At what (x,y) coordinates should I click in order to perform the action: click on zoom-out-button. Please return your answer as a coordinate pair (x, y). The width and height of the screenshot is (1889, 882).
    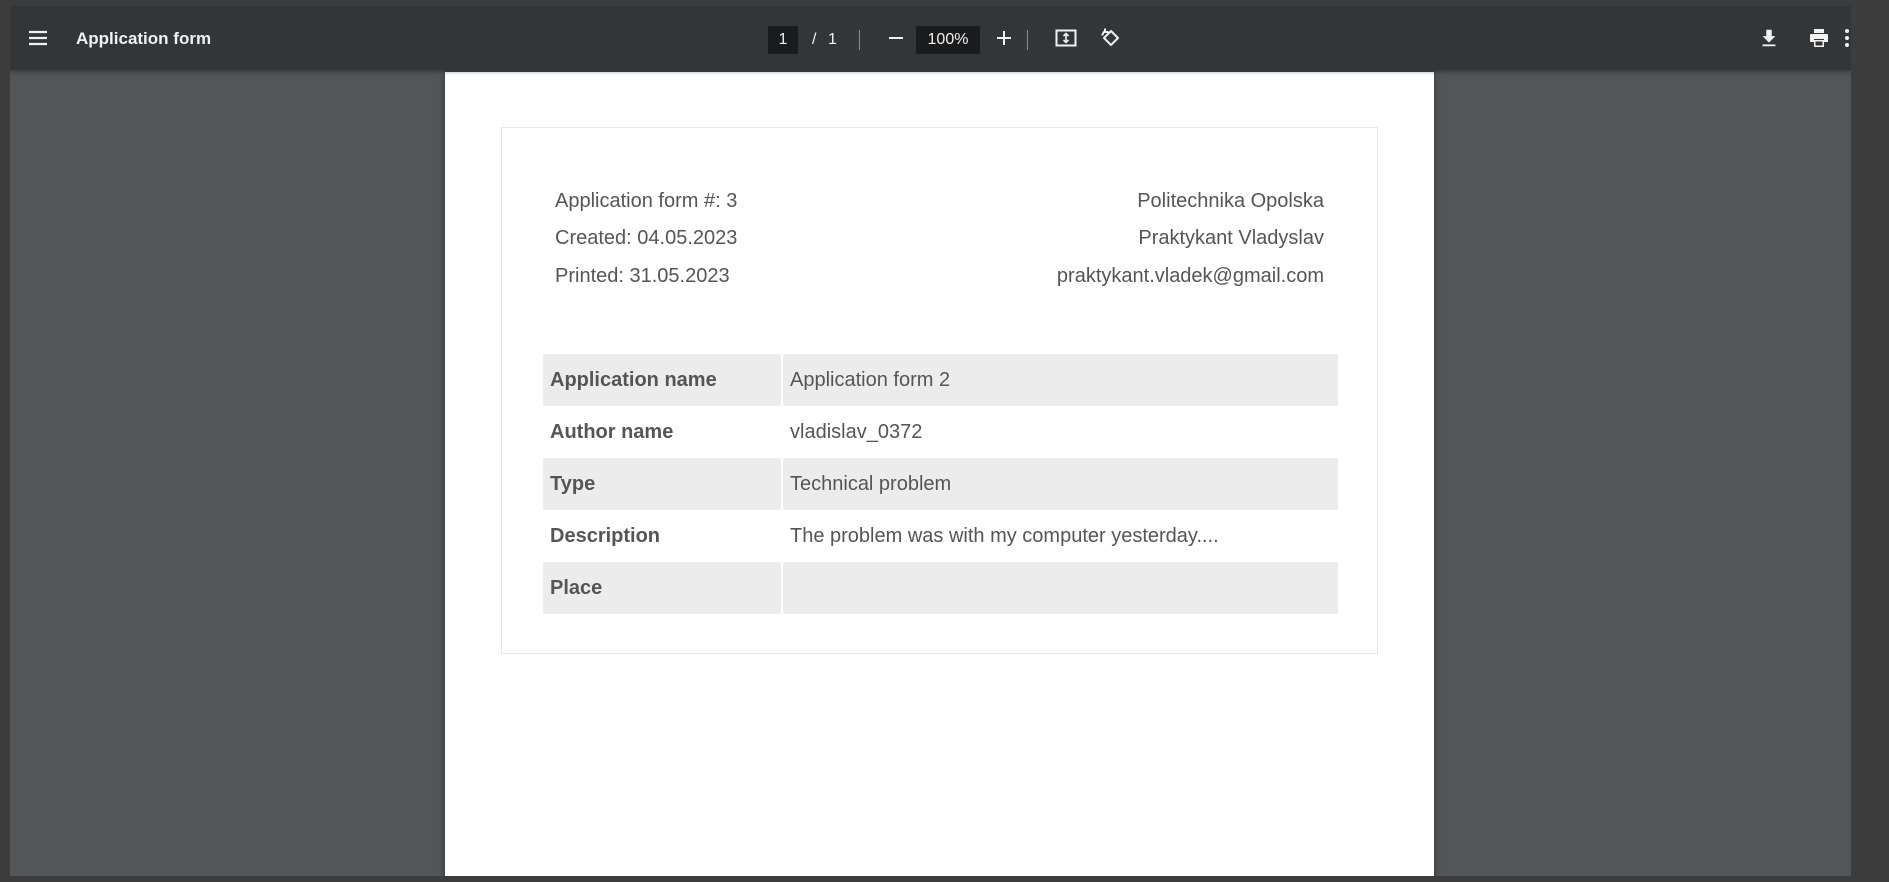
    Looking at the image, I should click on (896, 38).